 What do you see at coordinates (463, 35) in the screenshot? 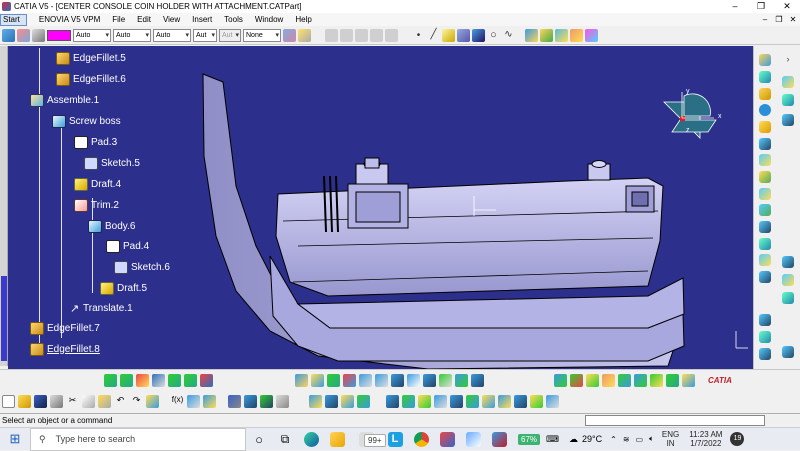
I see `projection-icon` at bounding box center [463, 35].